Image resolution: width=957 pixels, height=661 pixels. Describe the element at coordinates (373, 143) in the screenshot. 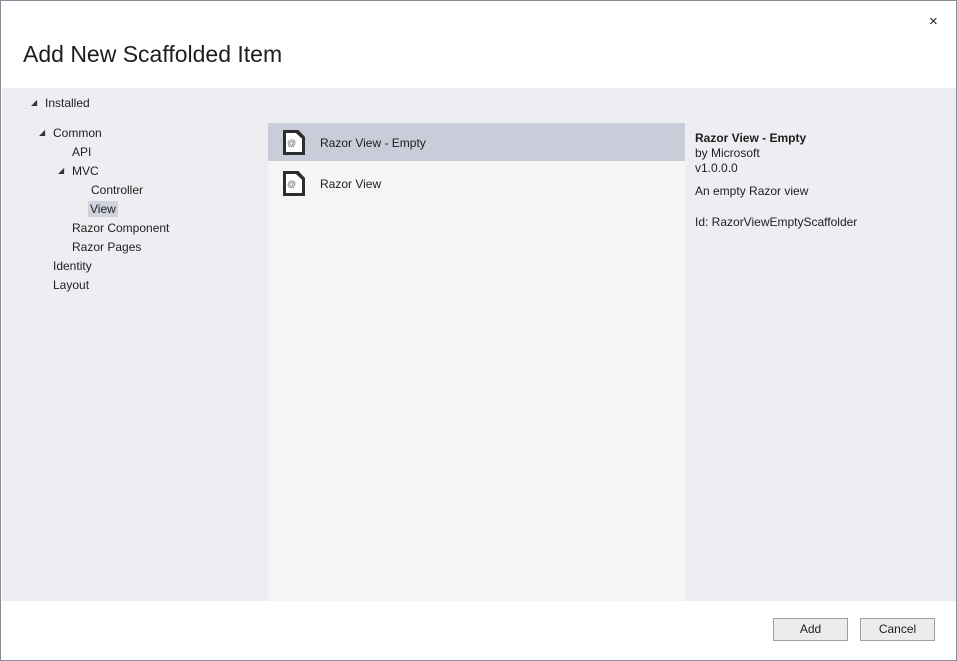

I see `list-item-label: Razor View - Empty` at that location.